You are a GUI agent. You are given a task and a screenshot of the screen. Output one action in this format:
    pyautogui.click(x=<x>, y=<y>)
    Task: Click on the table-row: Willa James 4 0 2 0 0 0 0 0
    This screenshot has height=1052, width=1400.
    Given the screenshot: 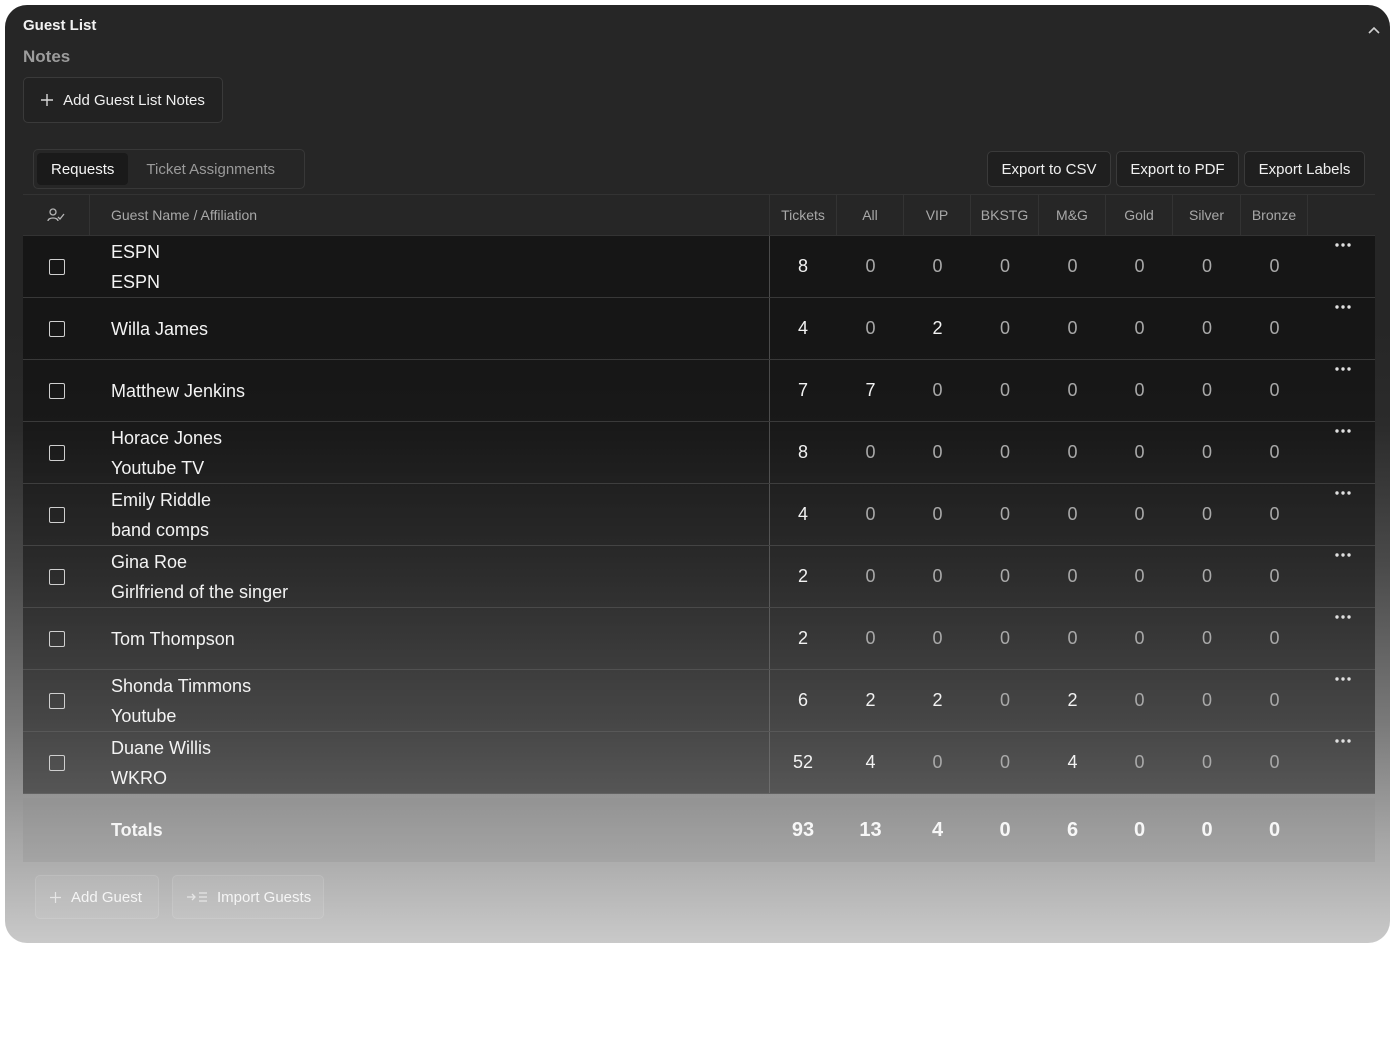 What is the action you would take?
    pyautogui.click(x=699, y=329)
    